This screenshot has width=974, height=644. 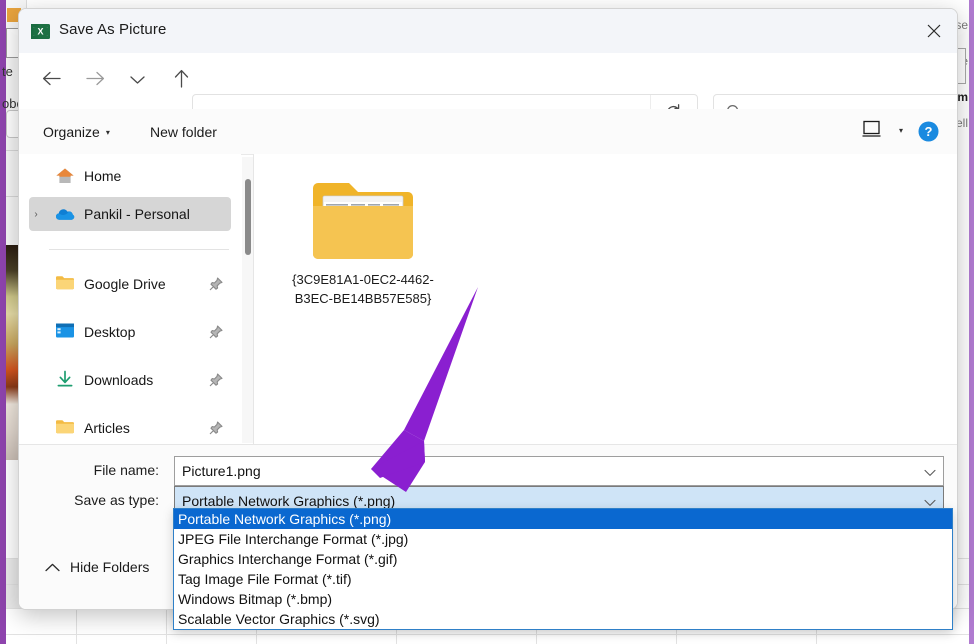 I want to click on onedrive-icon, so click(x=65, y=214).